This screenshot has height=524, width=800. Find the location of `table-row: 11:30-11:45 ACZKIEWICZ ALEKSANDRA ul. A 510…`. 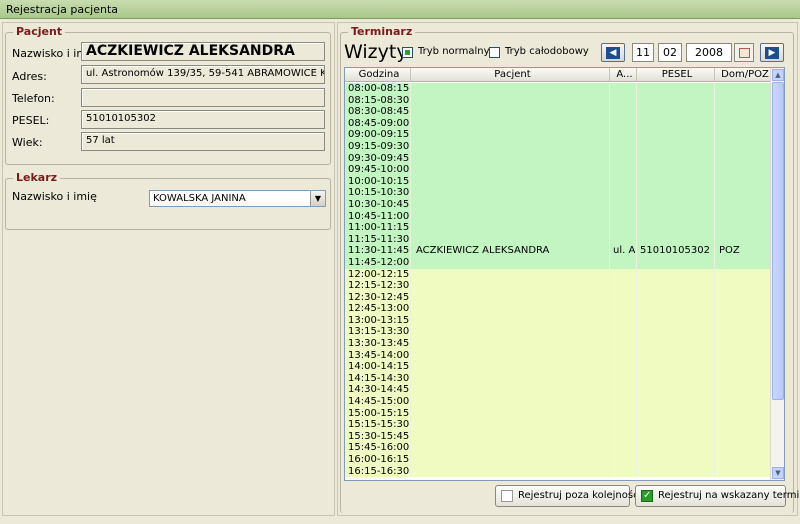

table-row: 11:30-11:45 ACZKIEWICZ ALEKSANDRA ul. A 510… is located at coordinates (558, 251).